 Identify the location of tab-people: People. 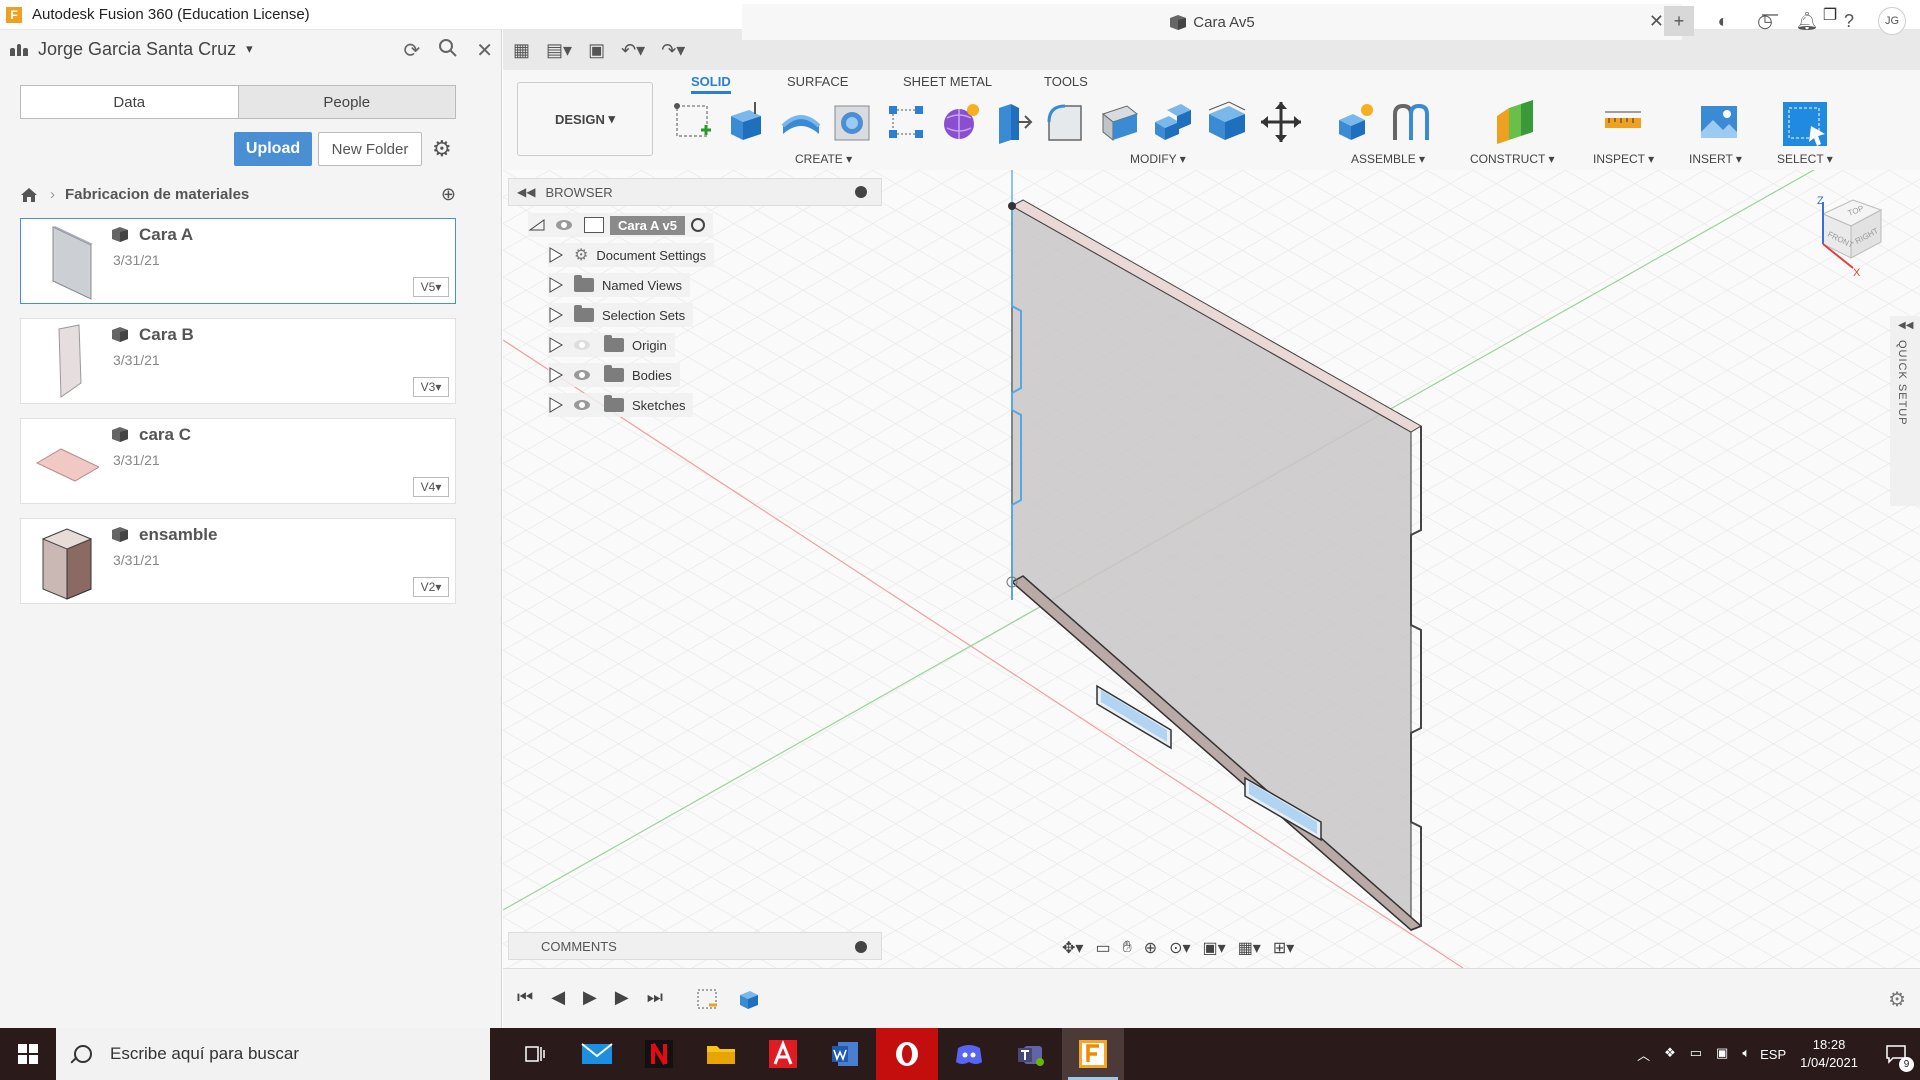
(346, 102).